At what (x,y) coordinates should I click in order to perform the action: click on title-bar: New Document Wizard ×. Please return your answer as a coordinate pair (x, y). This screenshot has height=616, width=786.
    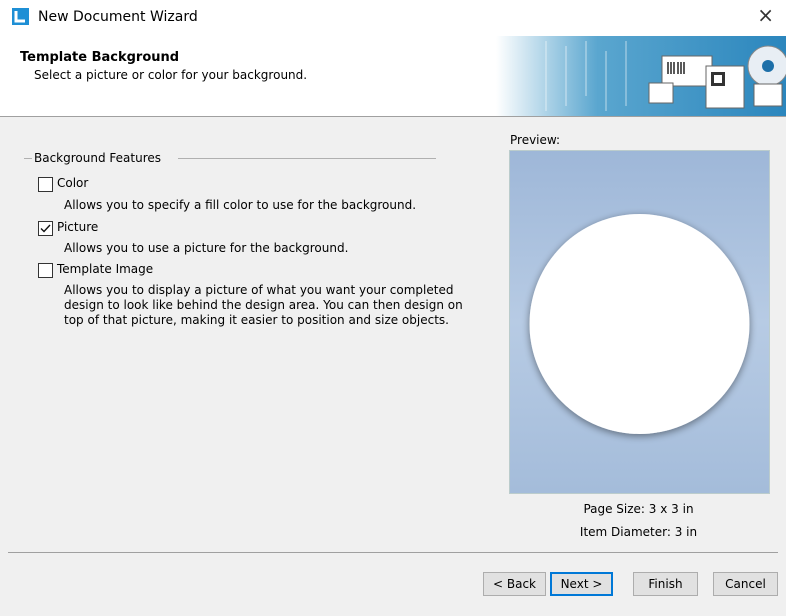
    Looking at the image, I should click on (393, 18).